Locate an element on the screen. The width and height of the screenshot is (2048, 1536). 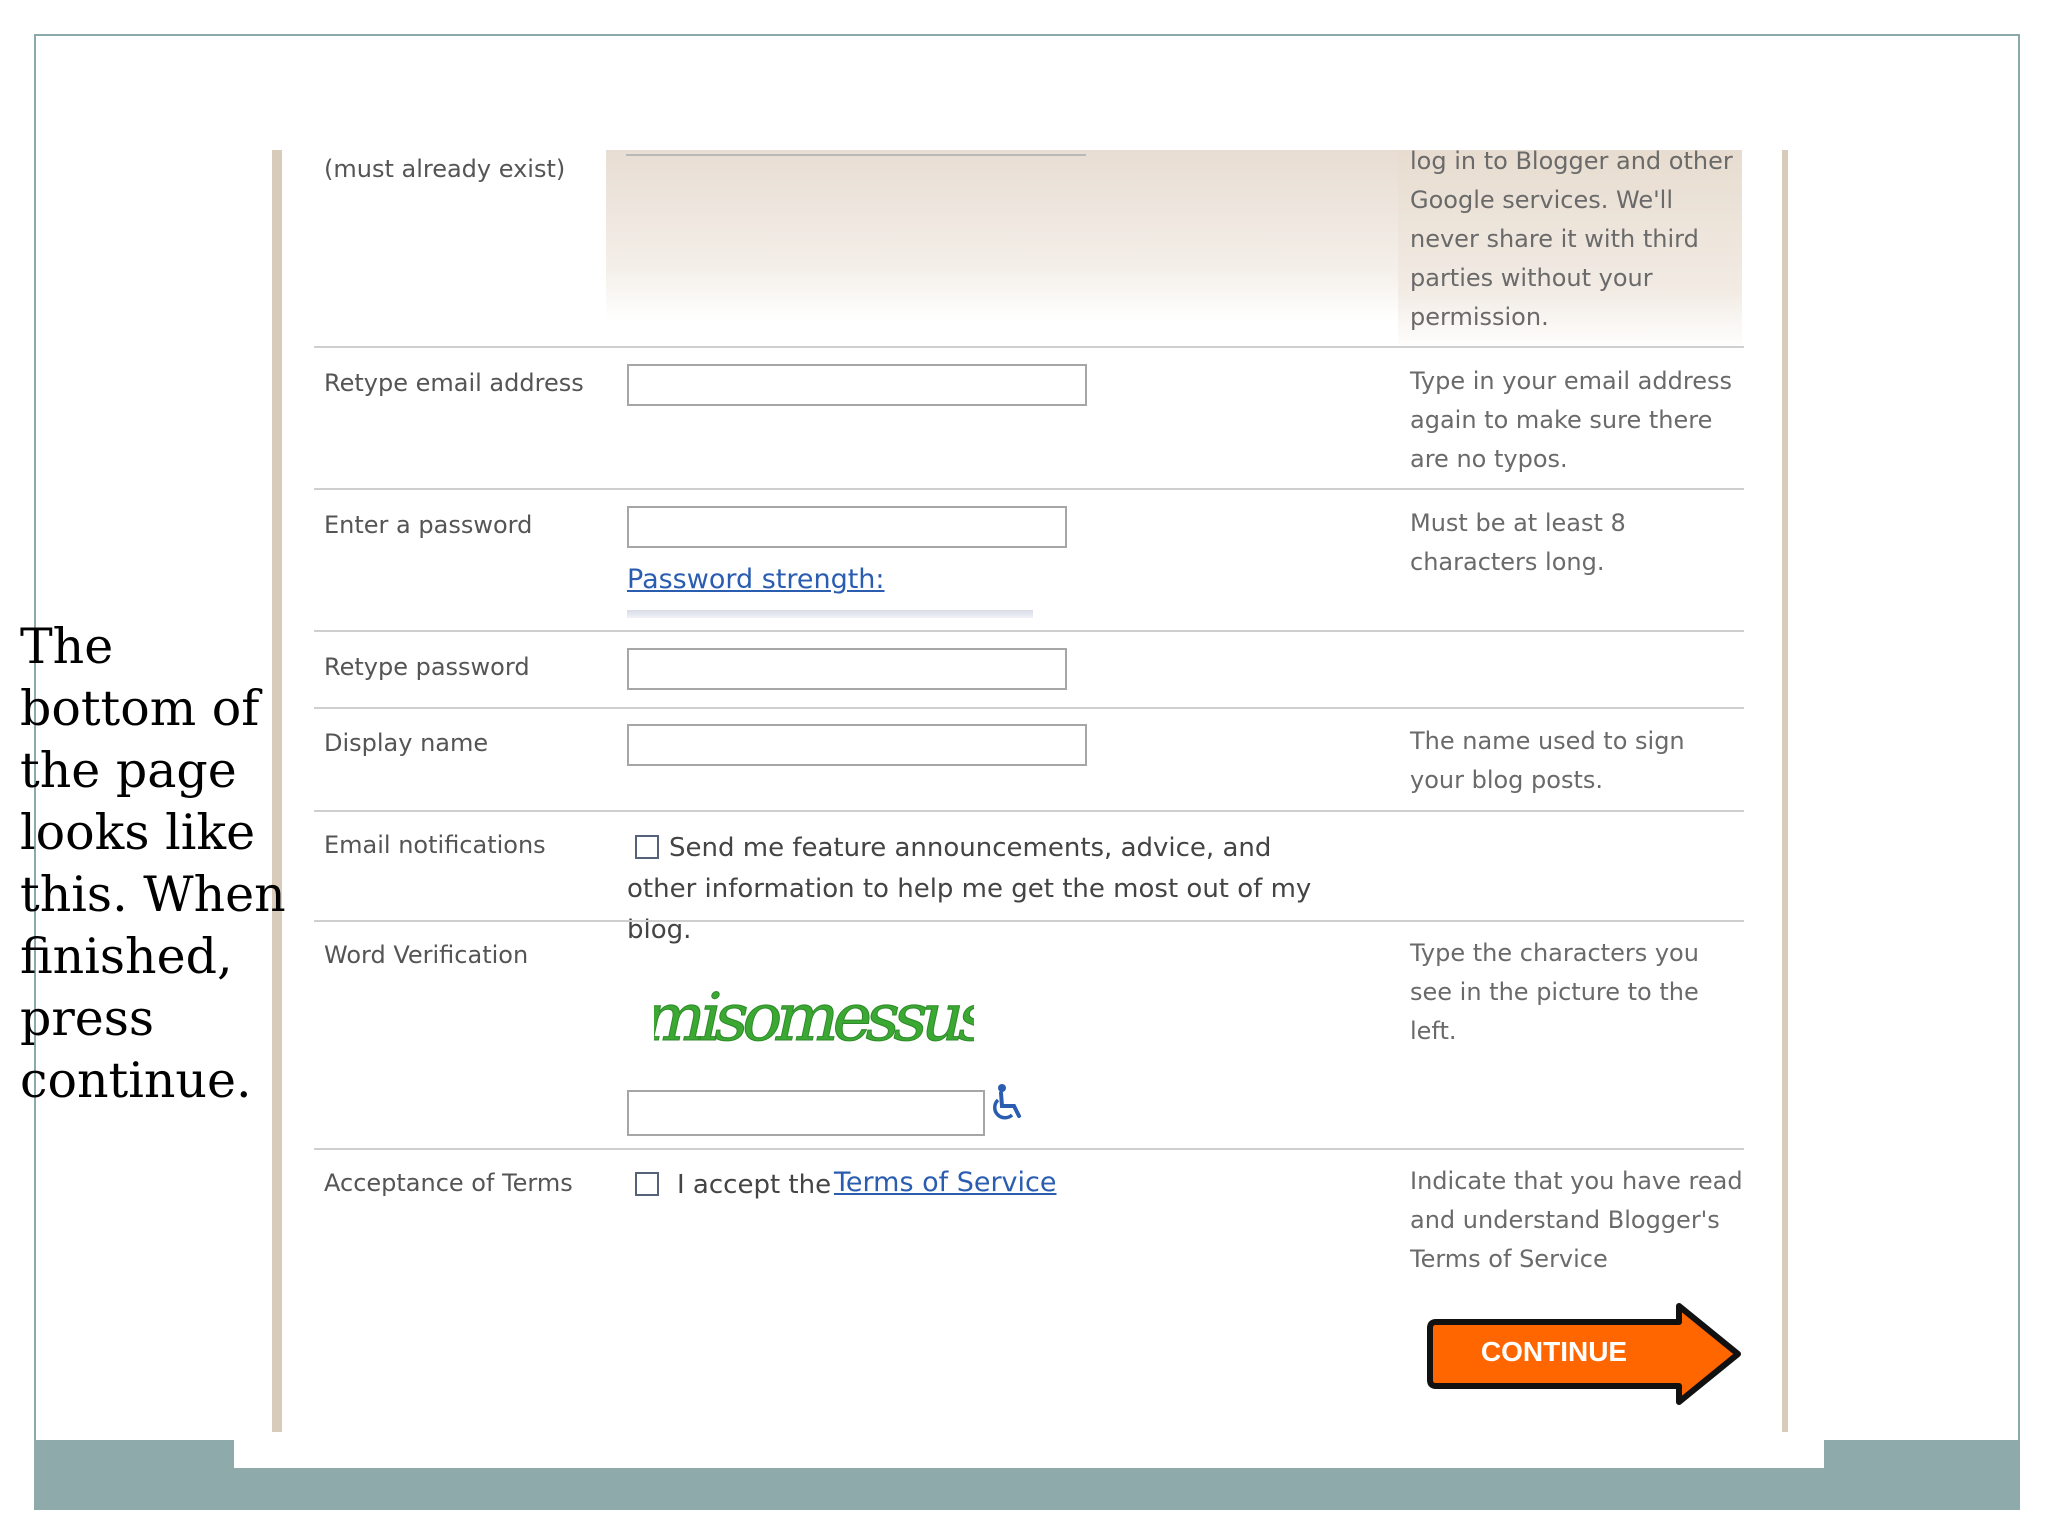
display-name-help: The name used to sign your blog posts. is located at coordinates (1547, 760).